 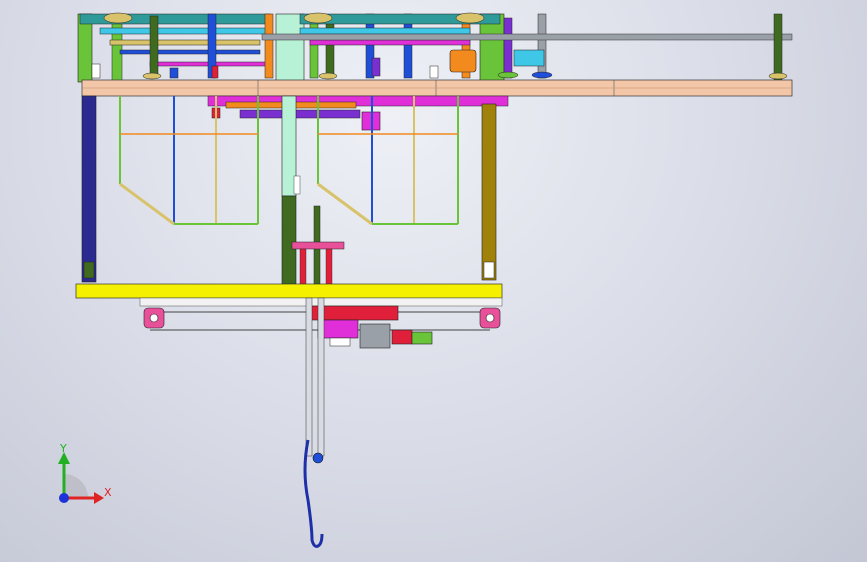 What do you see at coordinates (289, 307) in the screenshot?
I see `bottom-beam` at bounding box center [289, 307].